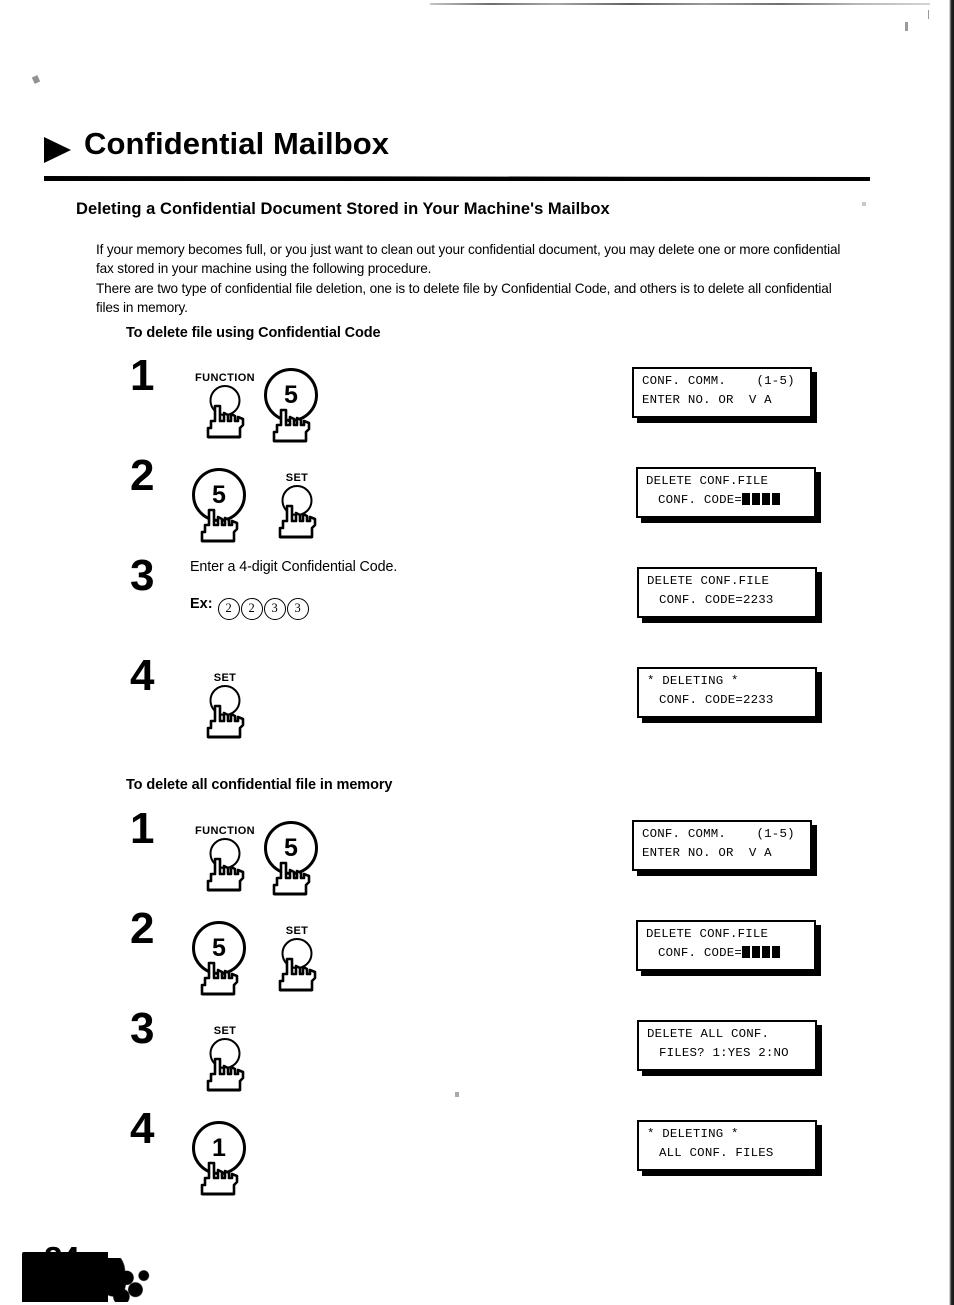 The height and width of the screenshot is (1305, 954). I want to click on page-title: Confidential Mailbox, so click(237, 143).